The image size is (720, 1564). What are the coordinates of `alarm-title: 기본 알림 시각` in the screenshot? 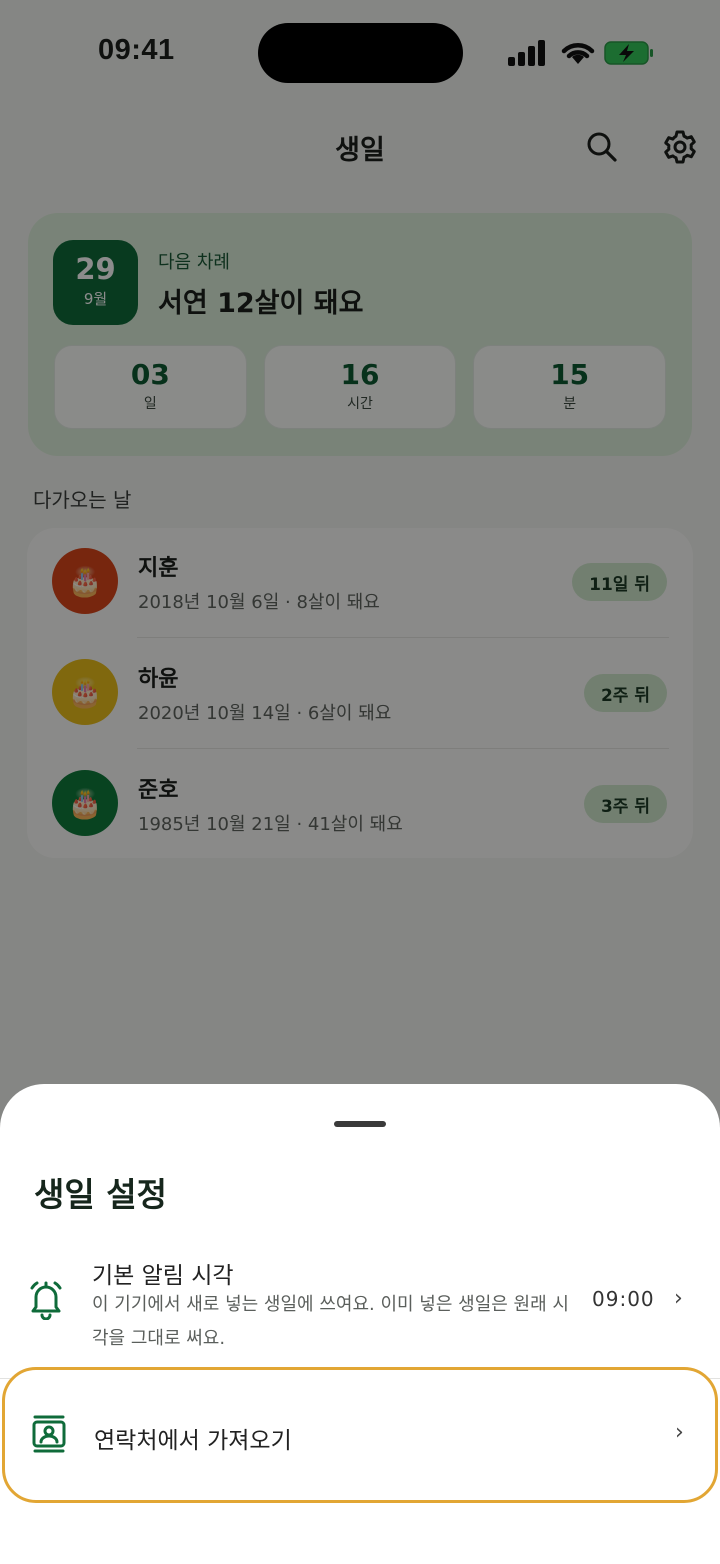 It's located at (163, 1276).